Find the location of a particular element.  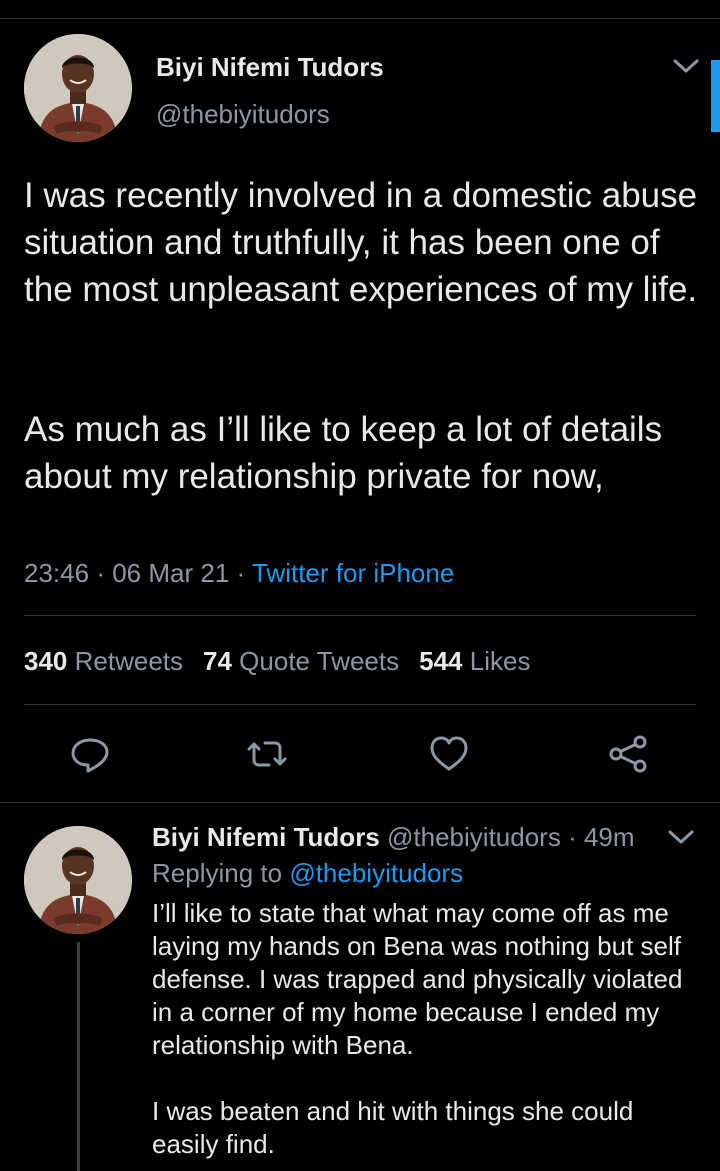

retweets-label: Retweets is located at coordinates (129, 661).